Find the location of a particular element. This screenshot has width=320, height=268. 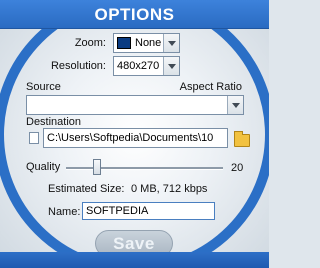

zoom-select: None is located at coordinates (146, 43).